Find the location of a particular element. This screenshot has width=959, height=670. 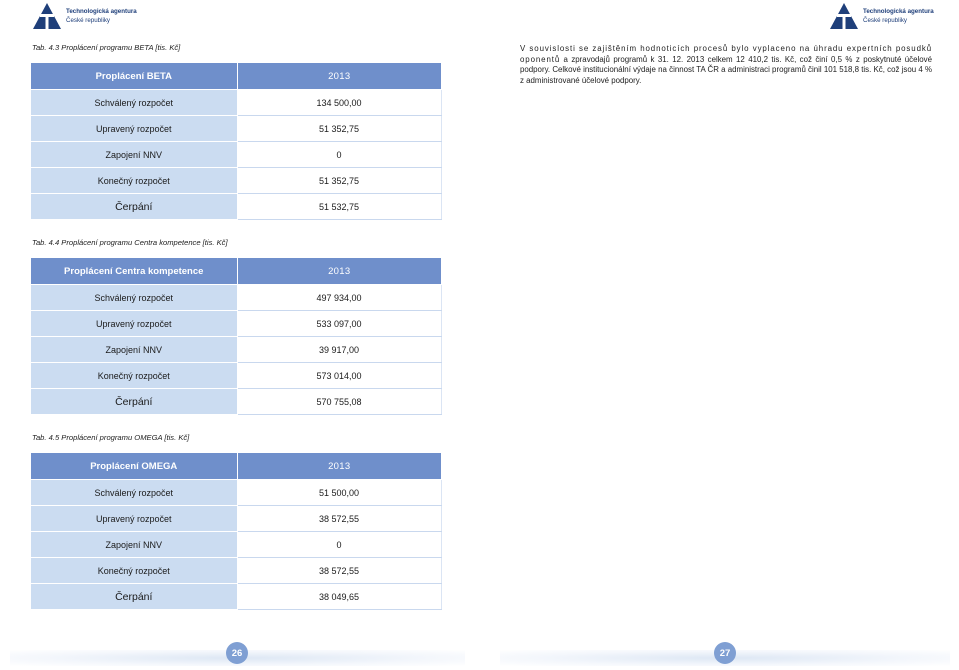

row-value: 570 755,08 is located at coordinates (339, 401).